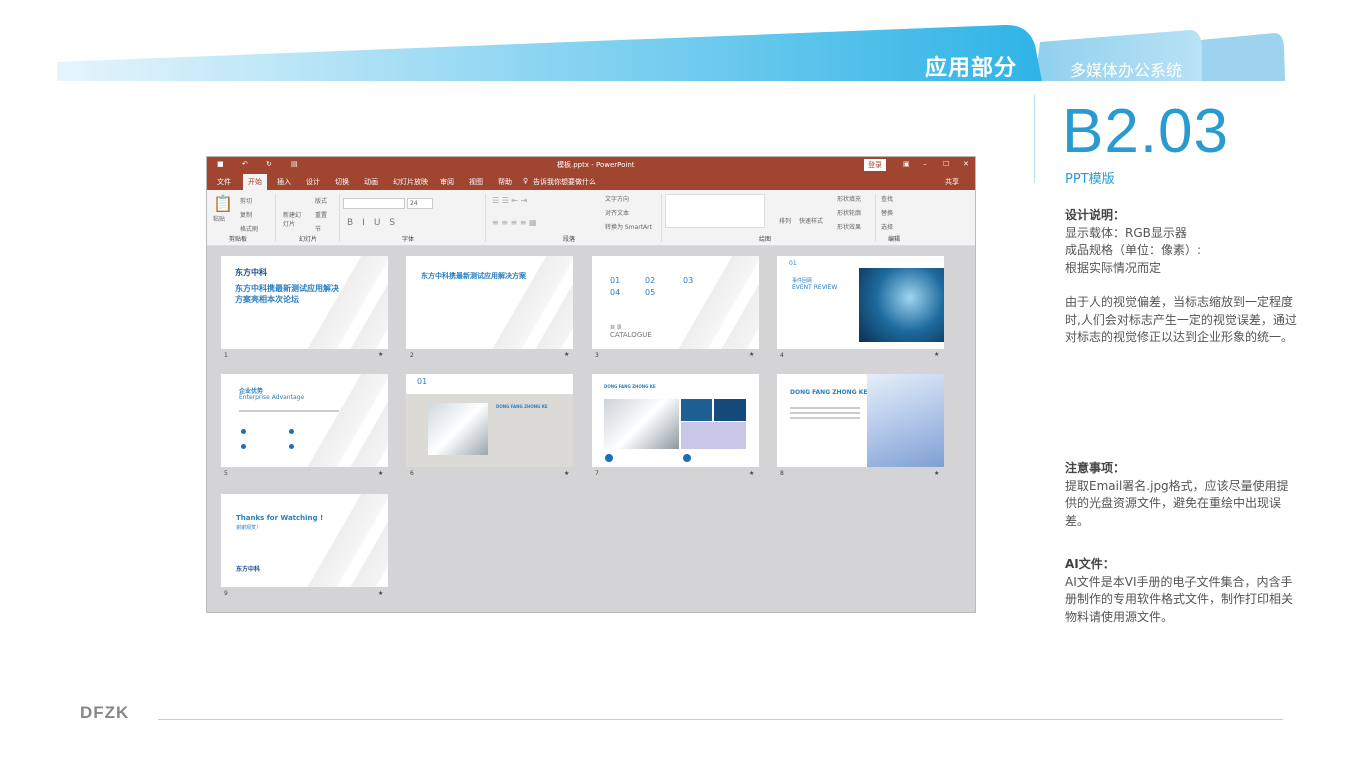 The width and height of the screenshot is (1366, 768). What do you see at coordinates (371, 182) in the screenshot?
I see `tab-animations: 动画` at bounding box center [371, 182].